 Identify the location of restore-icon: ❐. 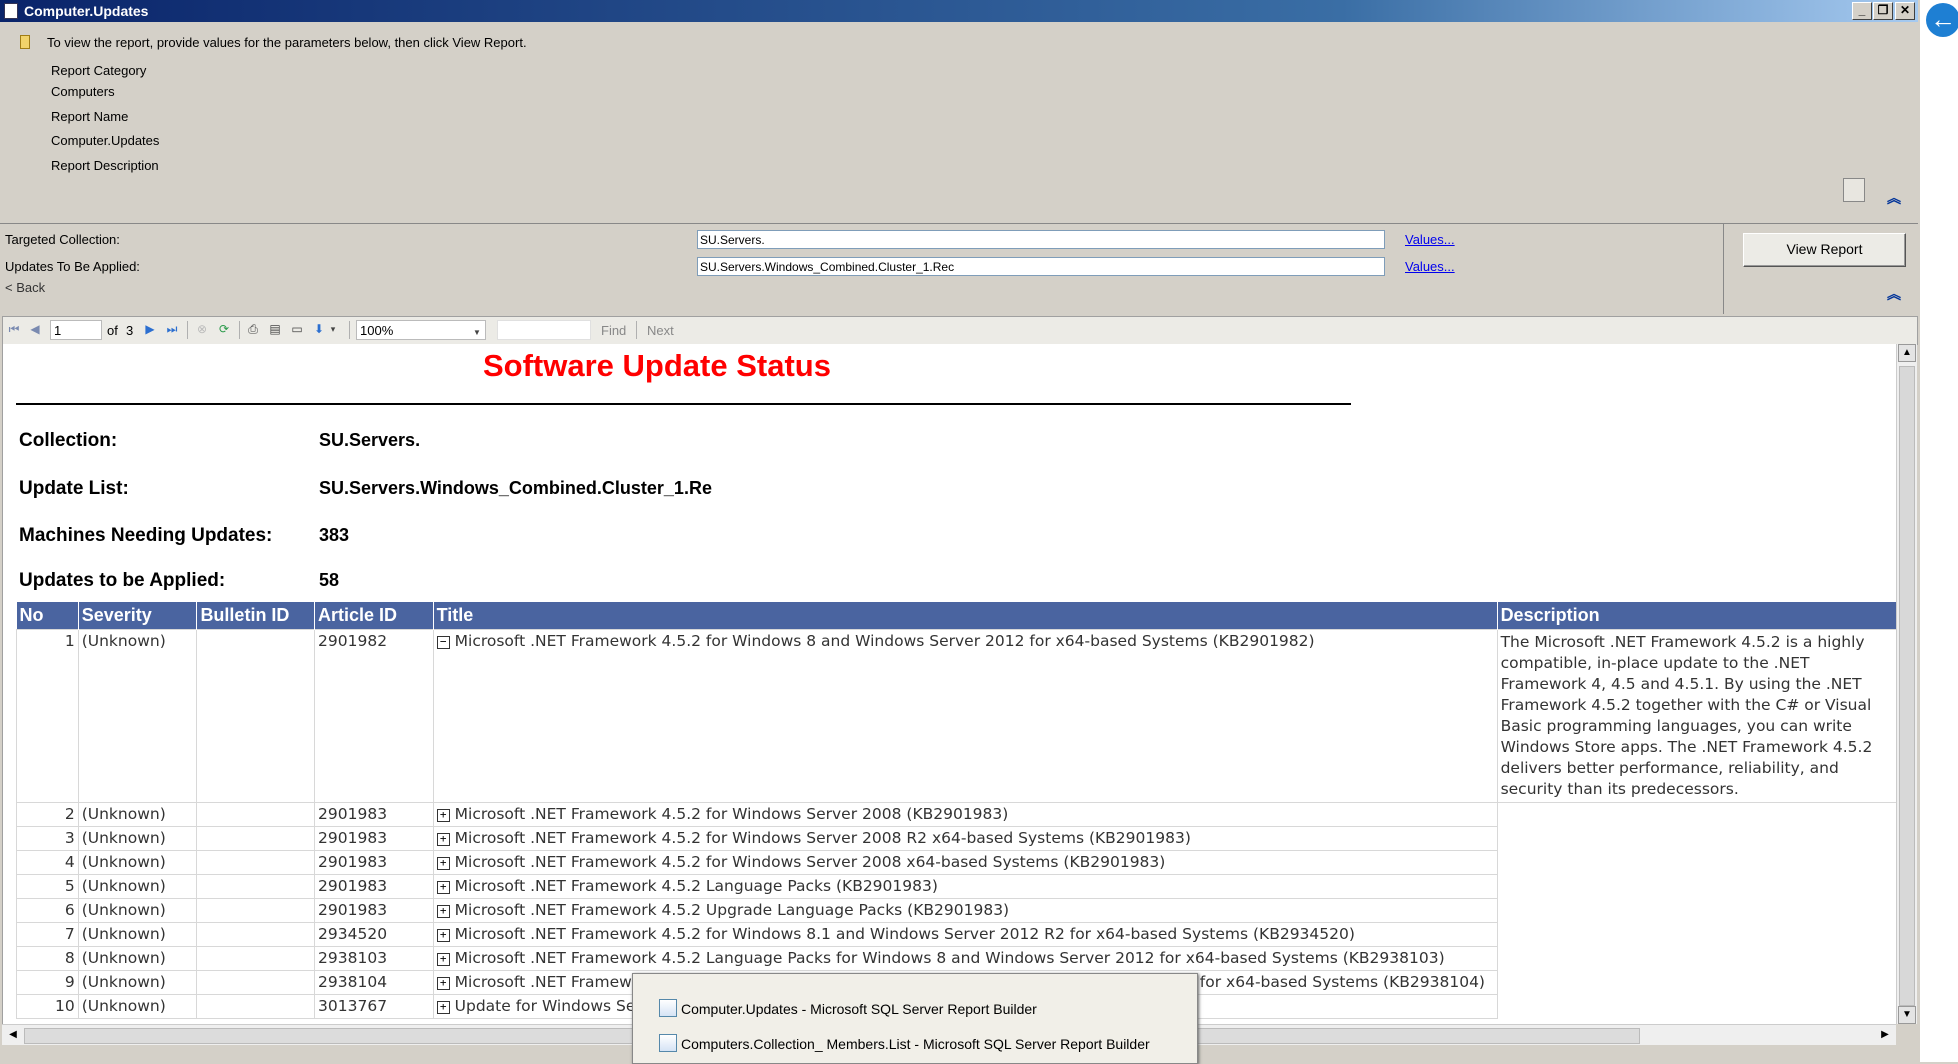
(1883, 11).